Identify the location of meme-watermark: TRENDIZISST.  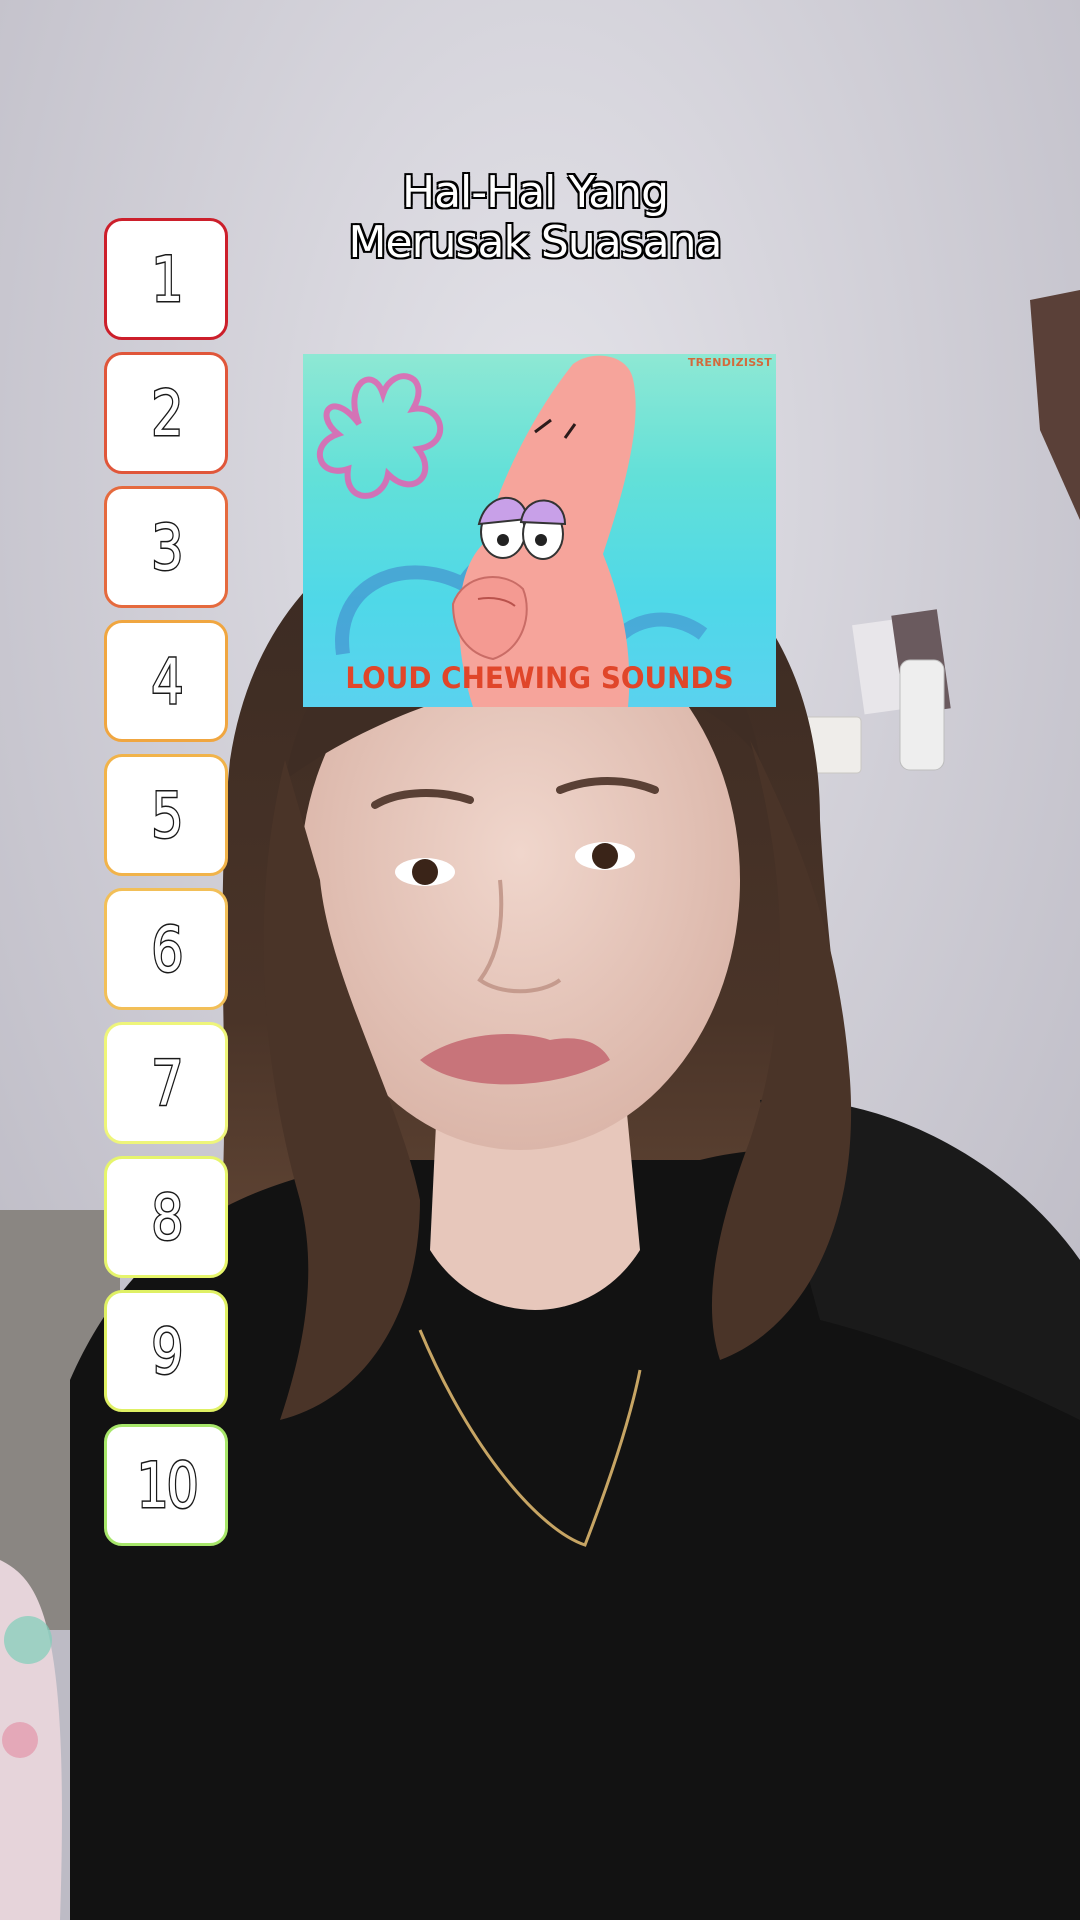
(729, 362).